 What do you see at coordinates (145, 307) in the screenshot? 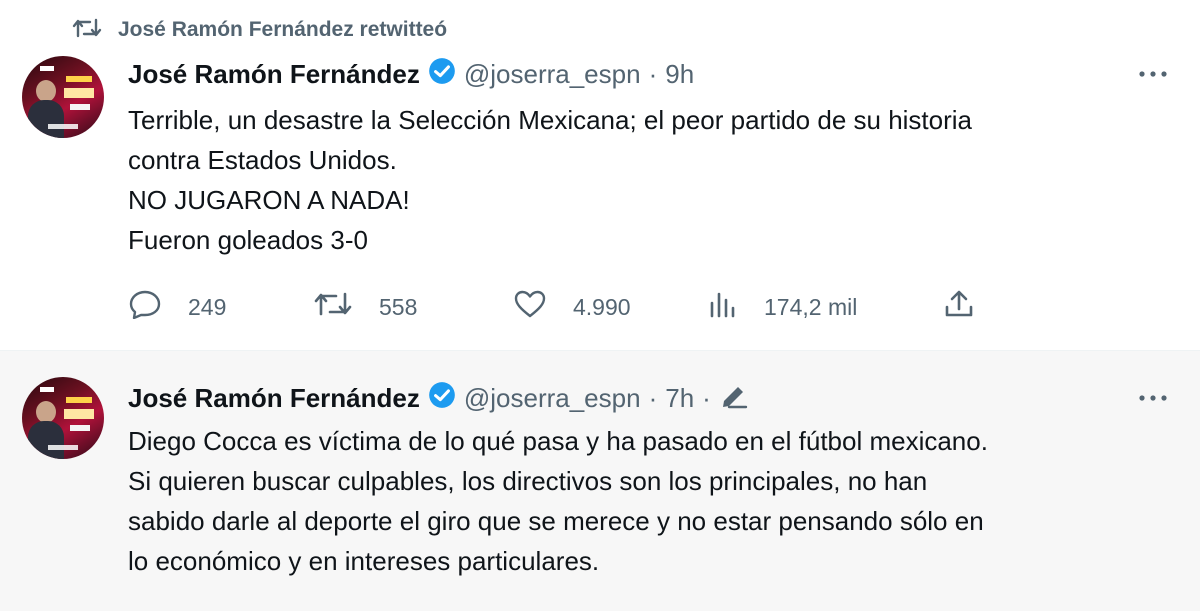
I see `reply-icon` at bounding box center [145, 307].